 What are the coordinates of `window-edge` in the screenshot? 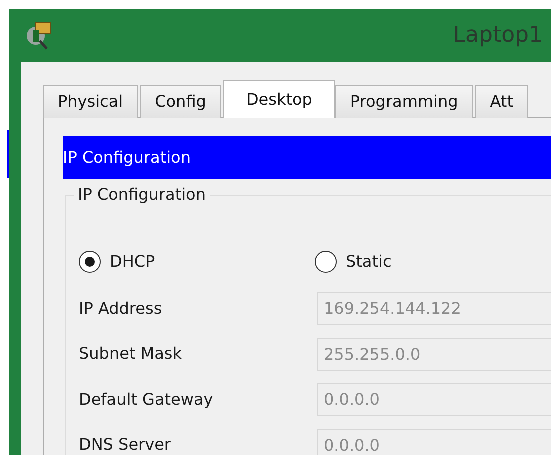 It's located at (8, 154).